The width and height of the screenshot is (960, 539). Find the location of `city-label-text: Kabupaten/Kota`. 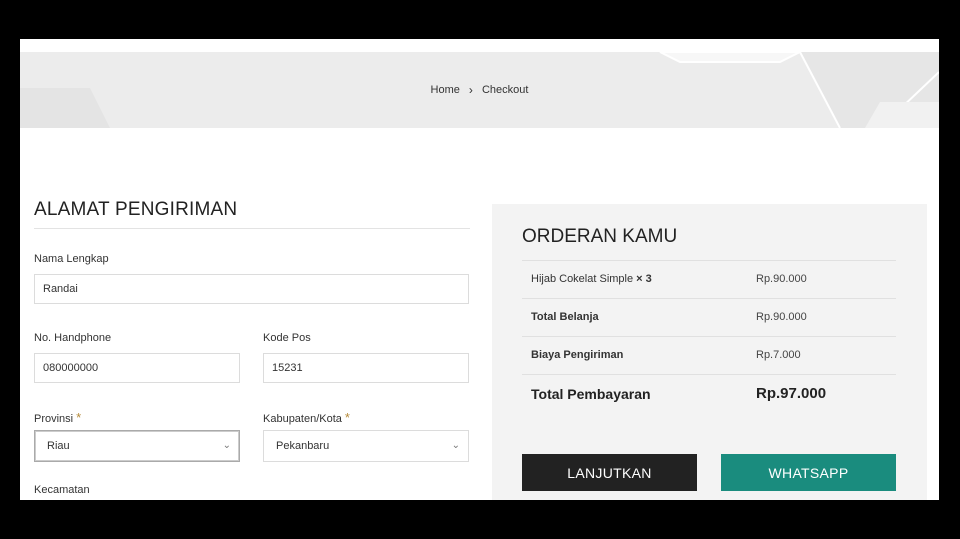

city-label-text: Kabupaten/Kota is located at coordinates (302, 419).